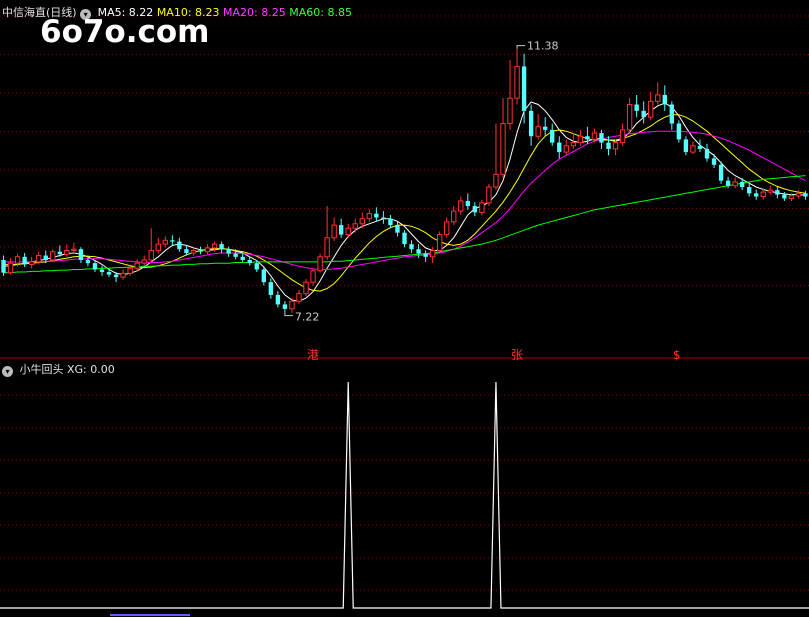 Image resolution: width=809 pixels, height=617 pixels. Describe the element at coordinates (677, 355) in the screenshot. I see `event-marker: $` at that location.